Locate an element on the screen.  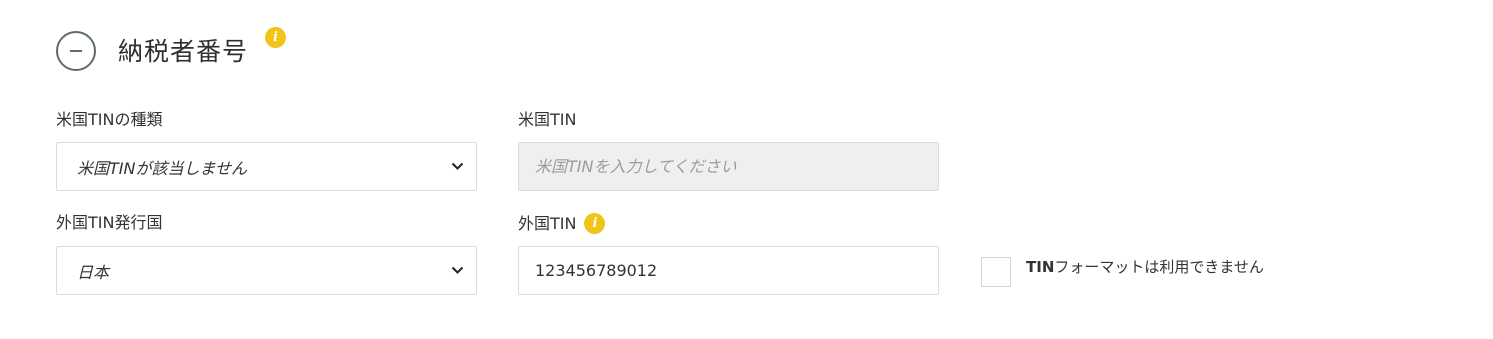
section-title: 納税者番号 is located at coordinates (183, 51).